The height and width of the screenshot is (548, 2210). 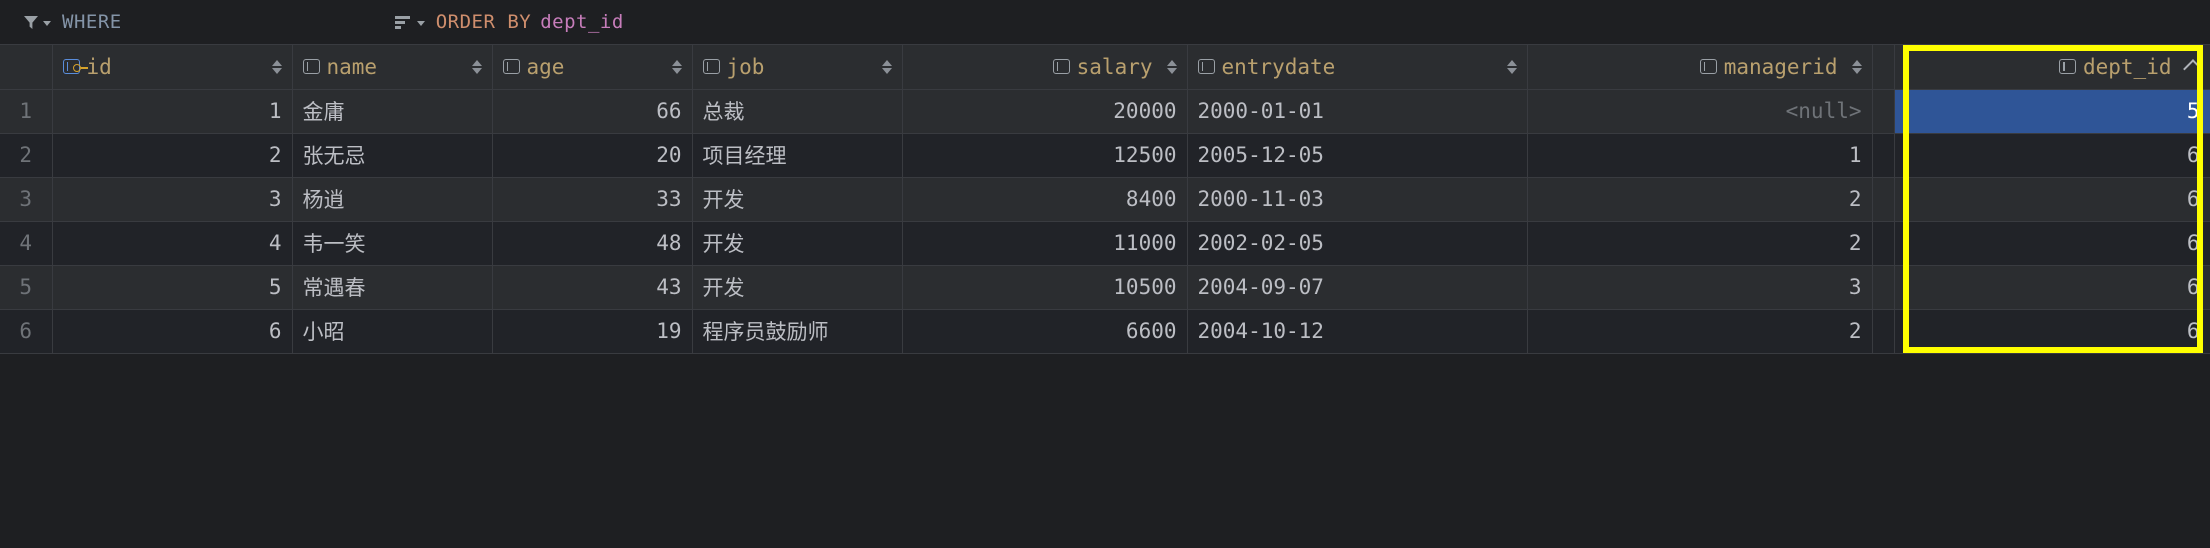 I want to click on sort-toggle-id, so click(x=276, y=66).